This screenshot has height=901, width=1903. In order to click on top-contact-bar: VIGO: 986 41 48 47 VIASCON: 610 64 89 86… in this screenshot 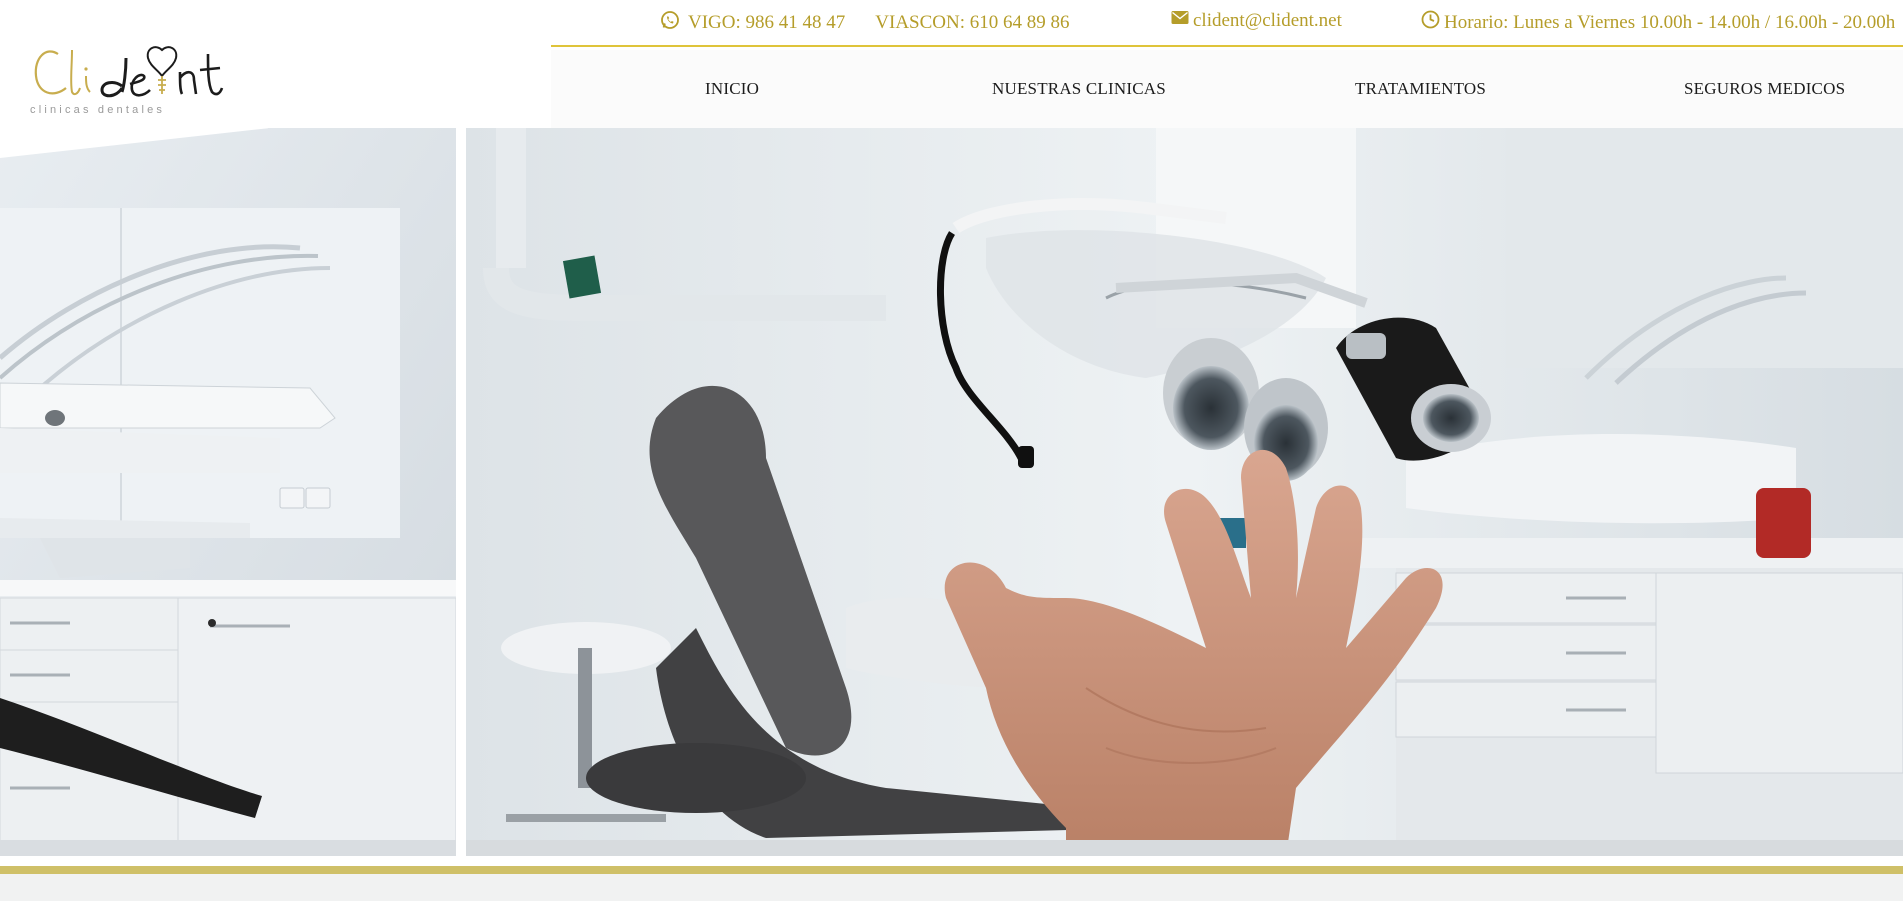, I will do `click(951, 23)`.